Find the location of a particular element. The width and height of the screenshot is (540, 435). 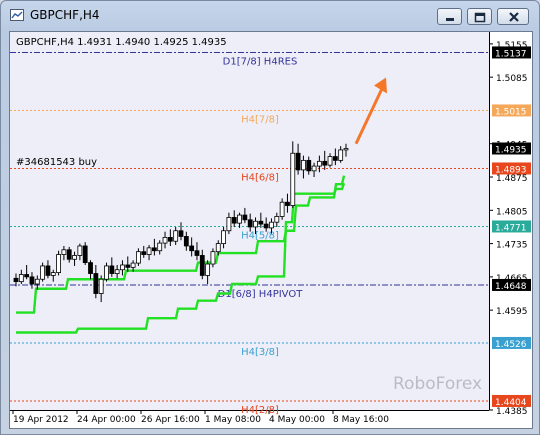

level-label: H4[7/8] is located at coordinates (260, 119).